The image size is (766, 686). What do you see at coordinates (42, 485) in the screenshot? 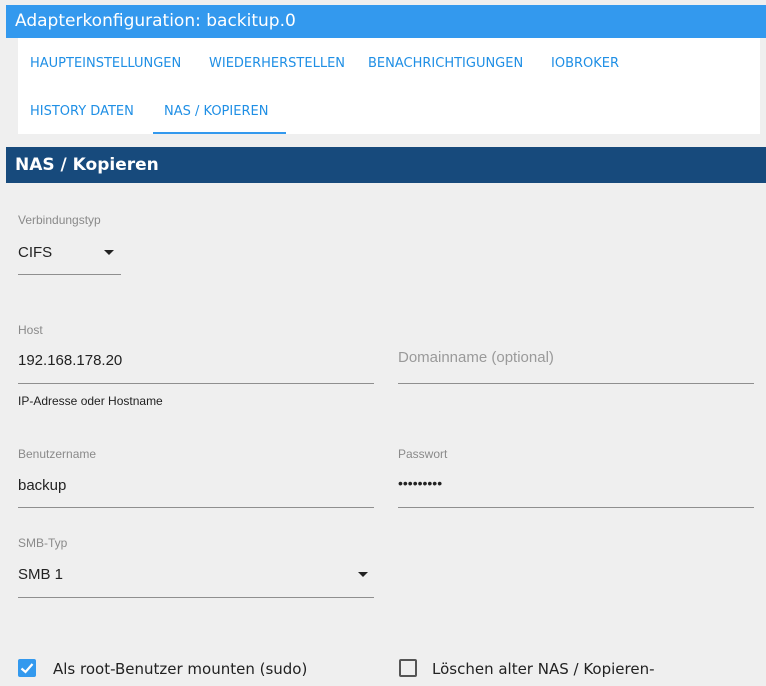
I see `username-value: backup` at bounding box center [42, 485].